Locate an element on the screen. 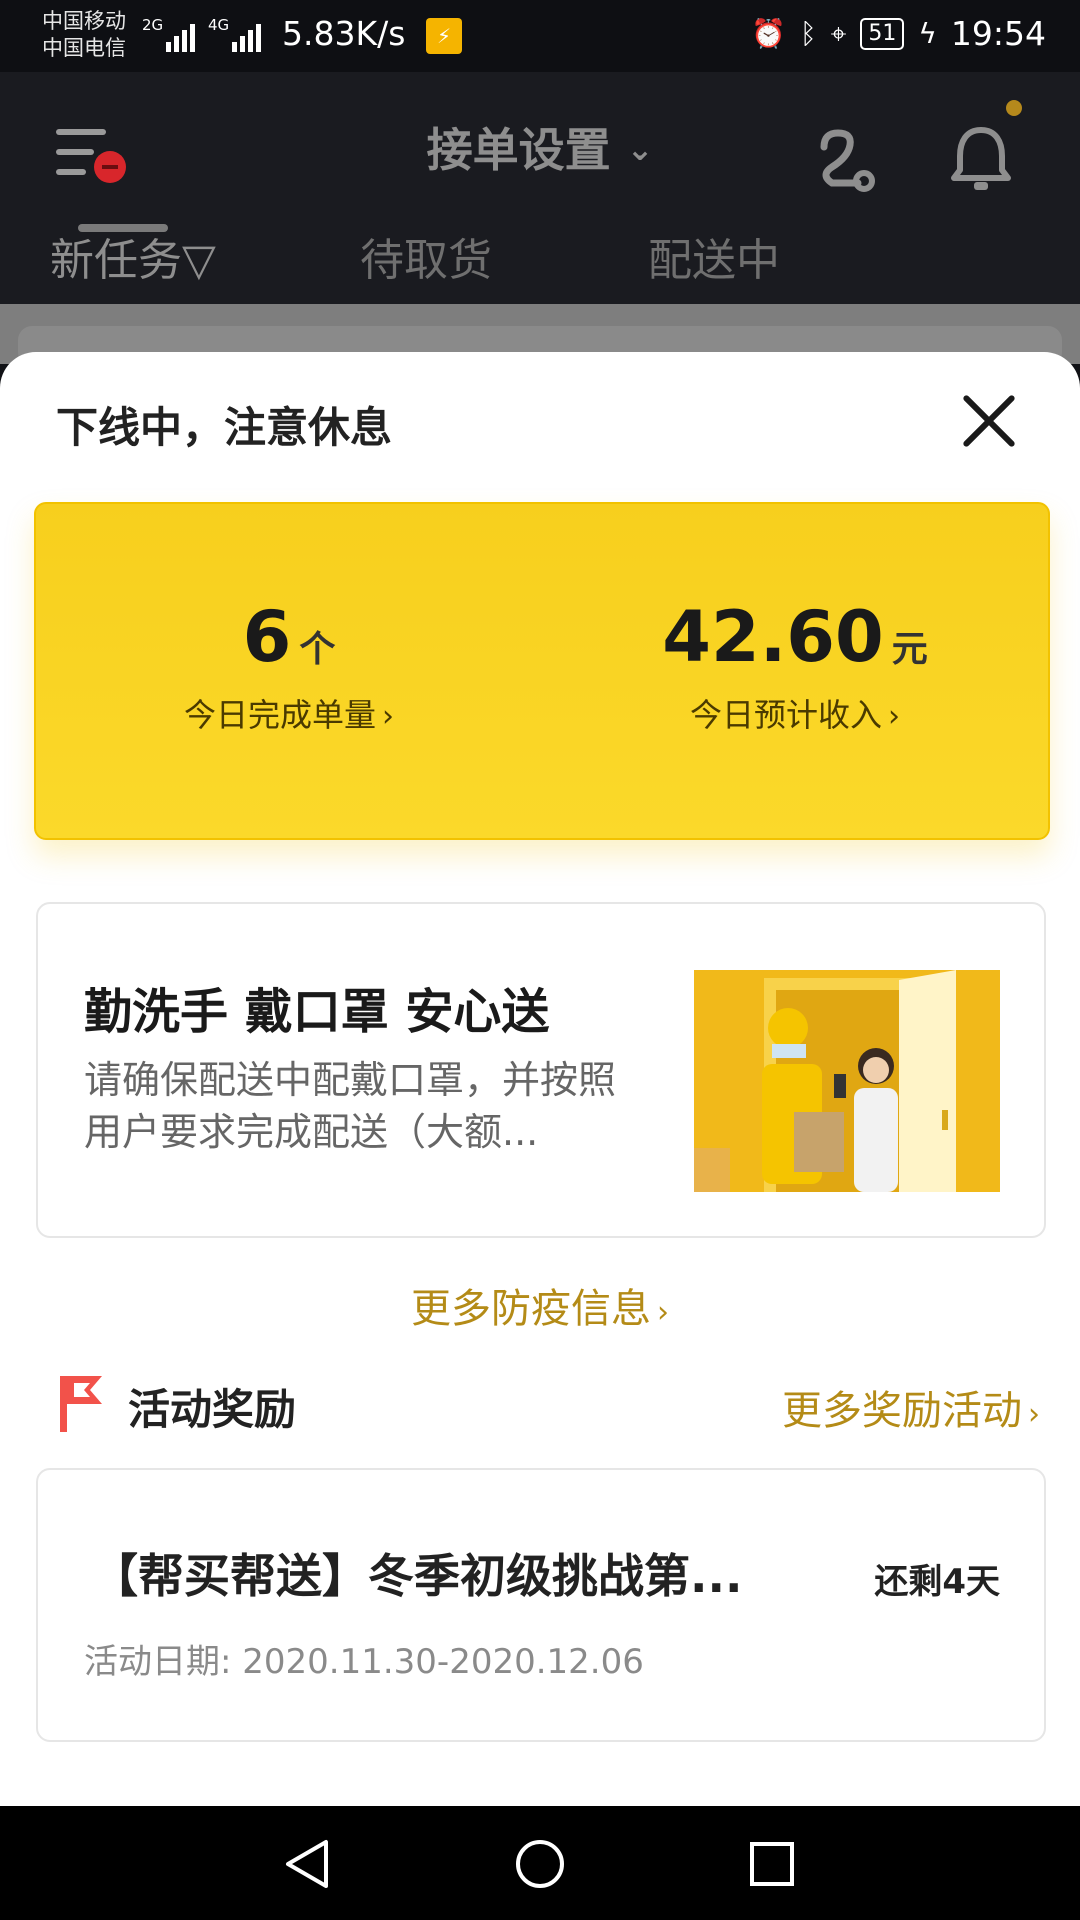 The image size is (1080, 1920). signal-bars-1-icon is located at coordinates (180, 35).